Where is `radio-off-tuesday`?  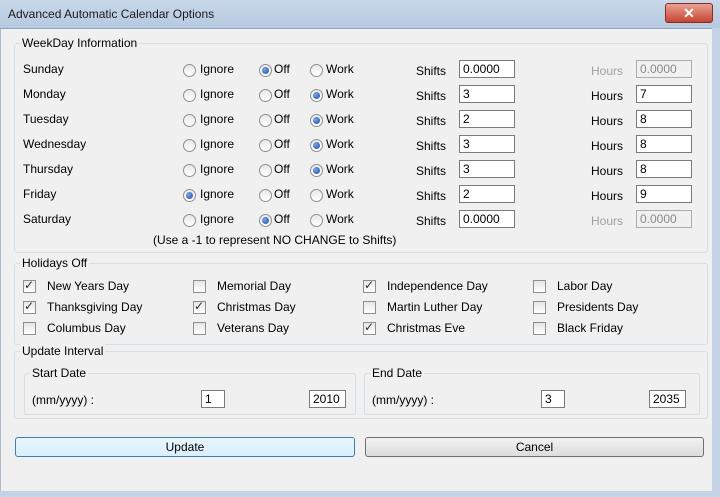 radio-off-tuesday is located at coordinates (265, 120).